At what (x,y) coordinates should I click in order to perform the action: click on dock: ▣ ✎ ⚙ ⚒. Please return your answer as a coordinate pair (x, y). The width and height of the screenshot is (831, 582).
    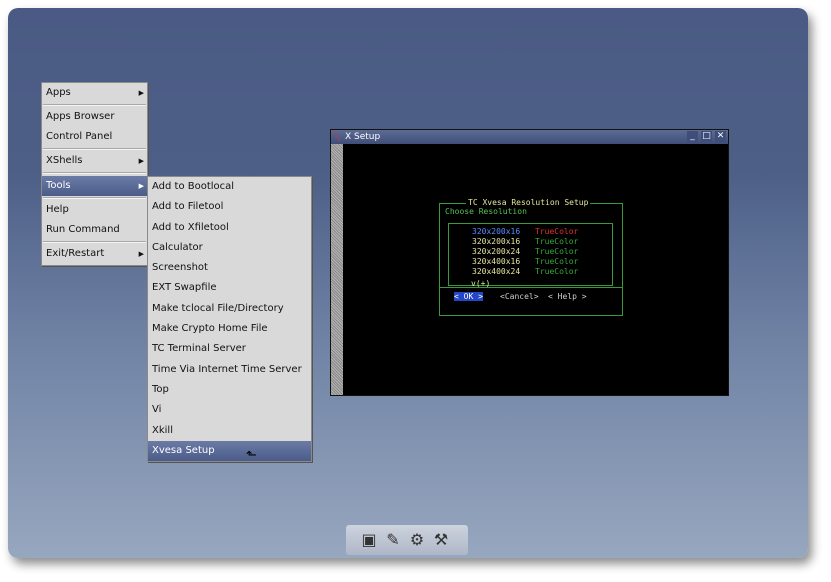
    Looking at the image, I should click on (407, 540).